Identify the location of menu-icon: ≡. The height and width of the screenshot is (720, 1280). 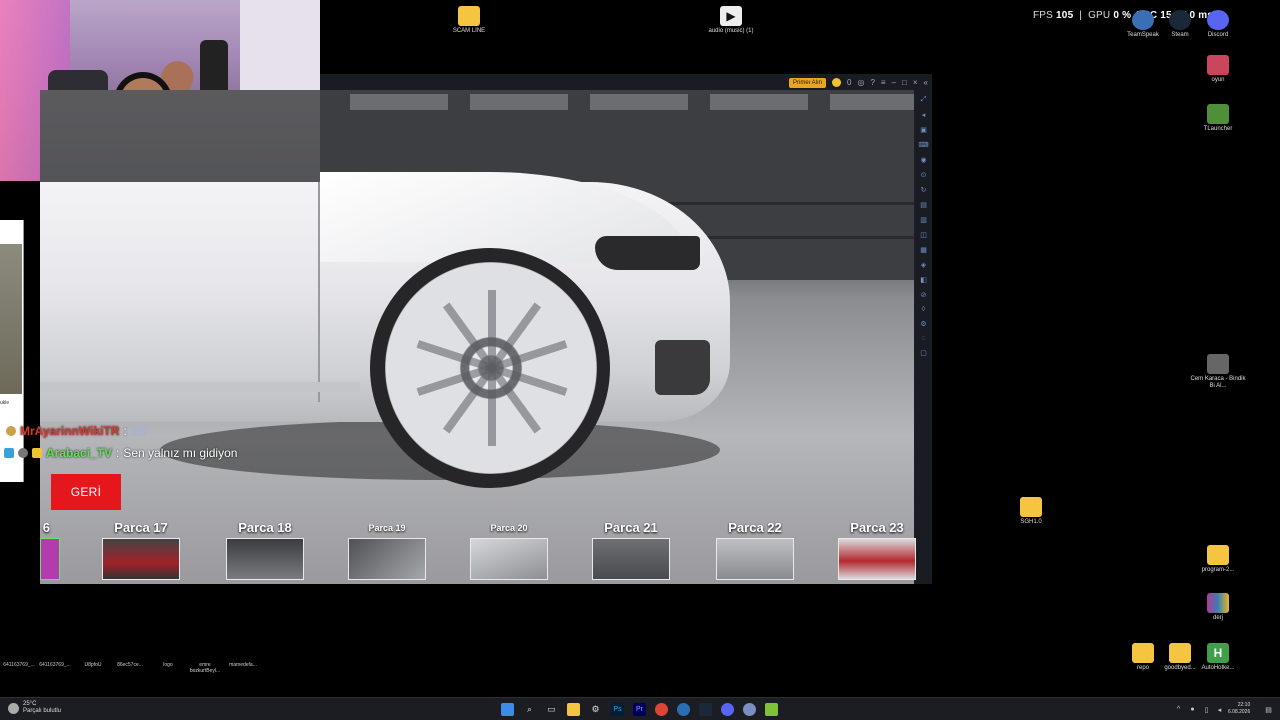
(883, 82).